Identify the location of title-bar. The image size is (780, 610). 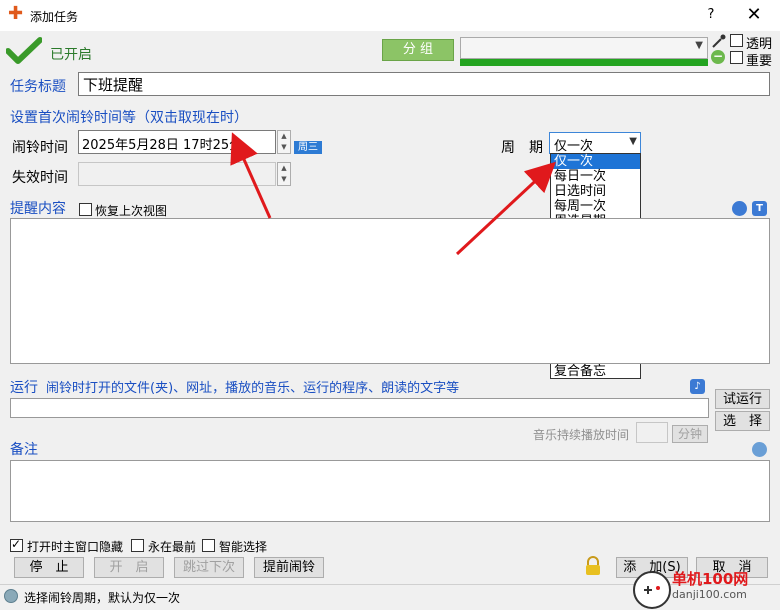
(390, 15).